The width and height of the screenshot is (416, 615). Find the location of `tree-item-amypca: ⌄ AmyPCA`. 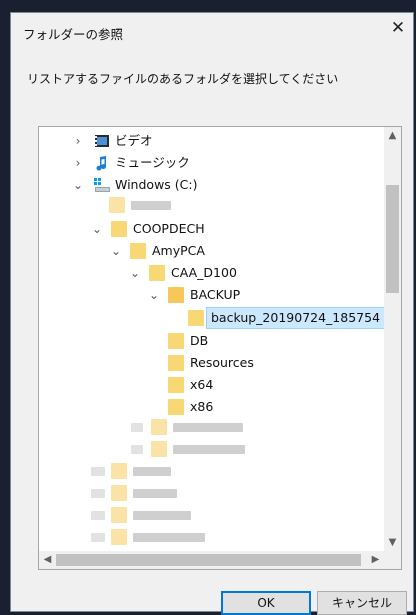

tree-item-amypca: ⌄ AmyPCA is located at coordinates (209, 251).